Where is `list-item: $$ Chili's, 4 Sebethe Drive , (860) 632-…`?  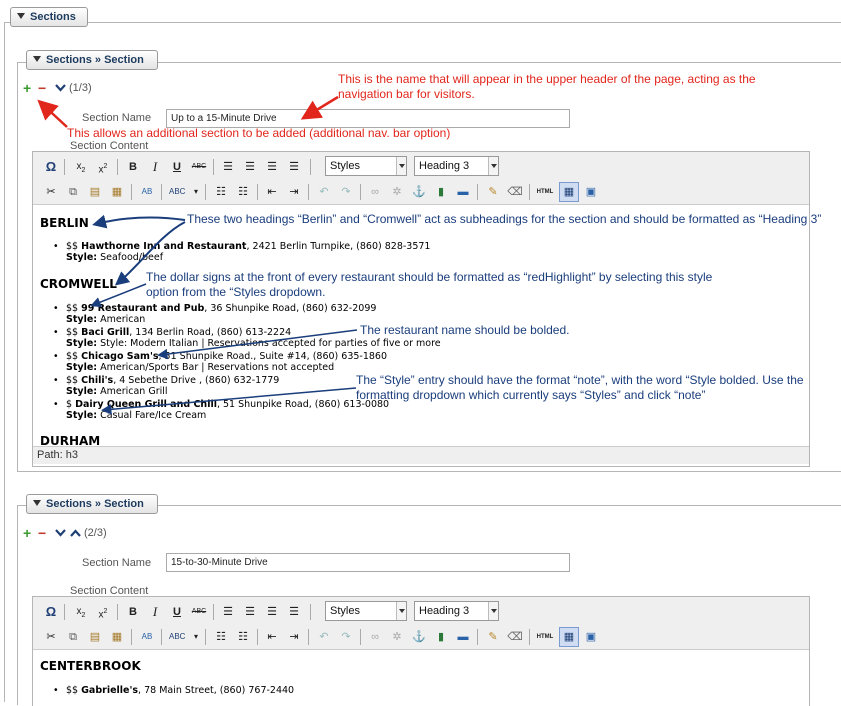 list-item: $$ Chili's, 4 Sebethe Drive , (860) 632-… is located at coordinates (166, 380).